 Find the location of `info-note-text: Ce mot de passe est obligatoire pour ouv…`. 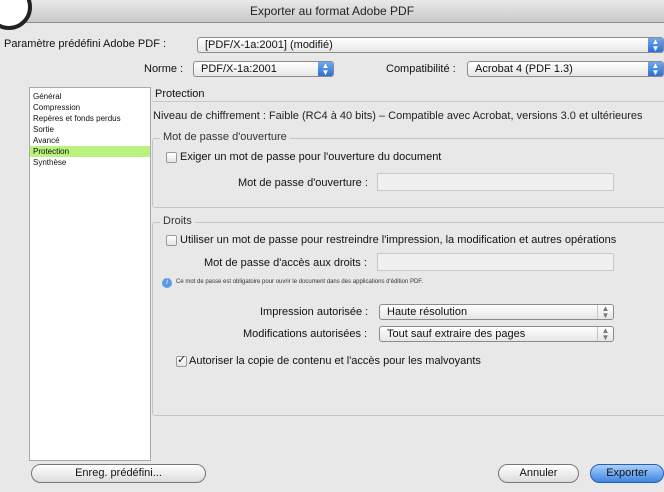

info-note-text: Ce mot de passe est obligatoire pour ouv… is located at coordinates (299, 282).